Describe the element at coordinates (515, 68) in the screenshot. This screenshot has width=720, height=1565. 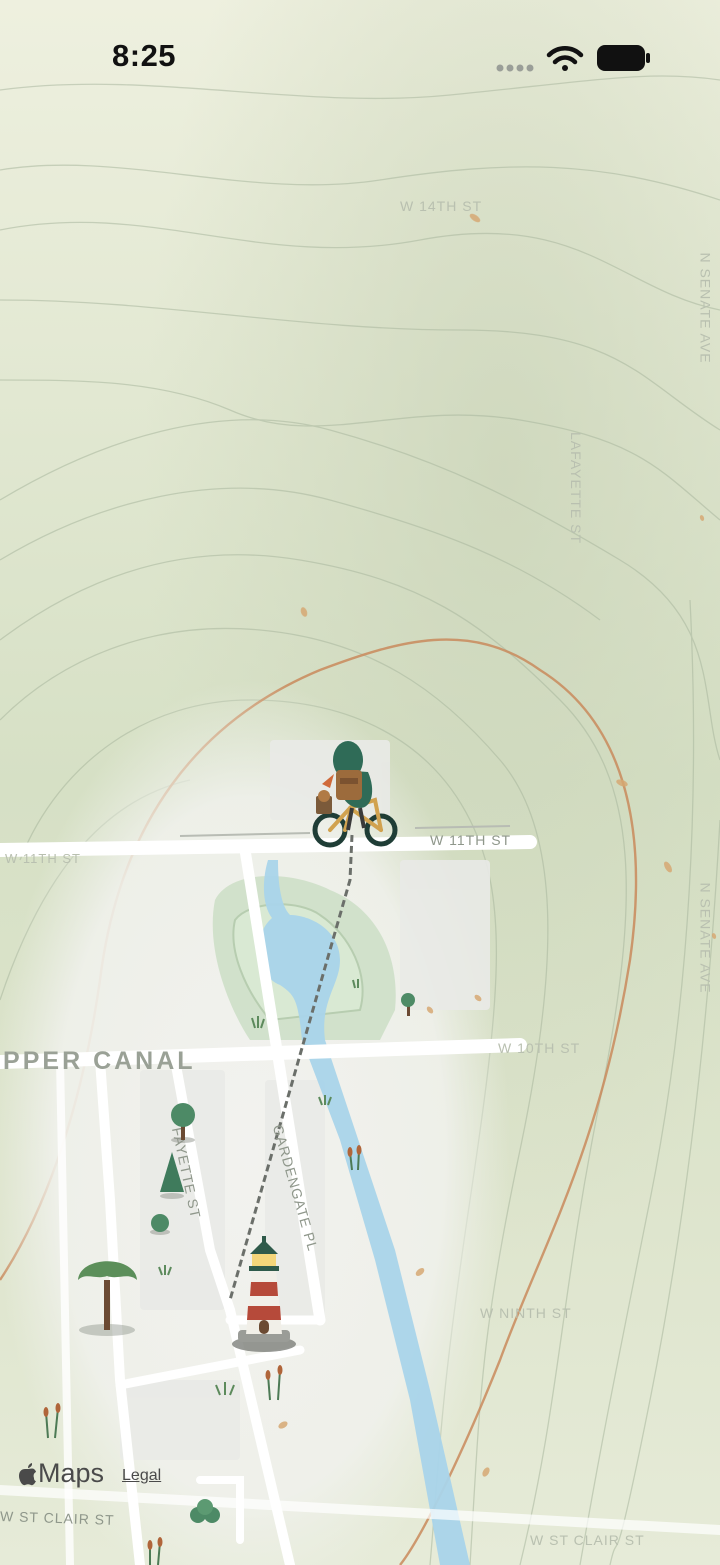
I see `signal-dots-icon` at that location.